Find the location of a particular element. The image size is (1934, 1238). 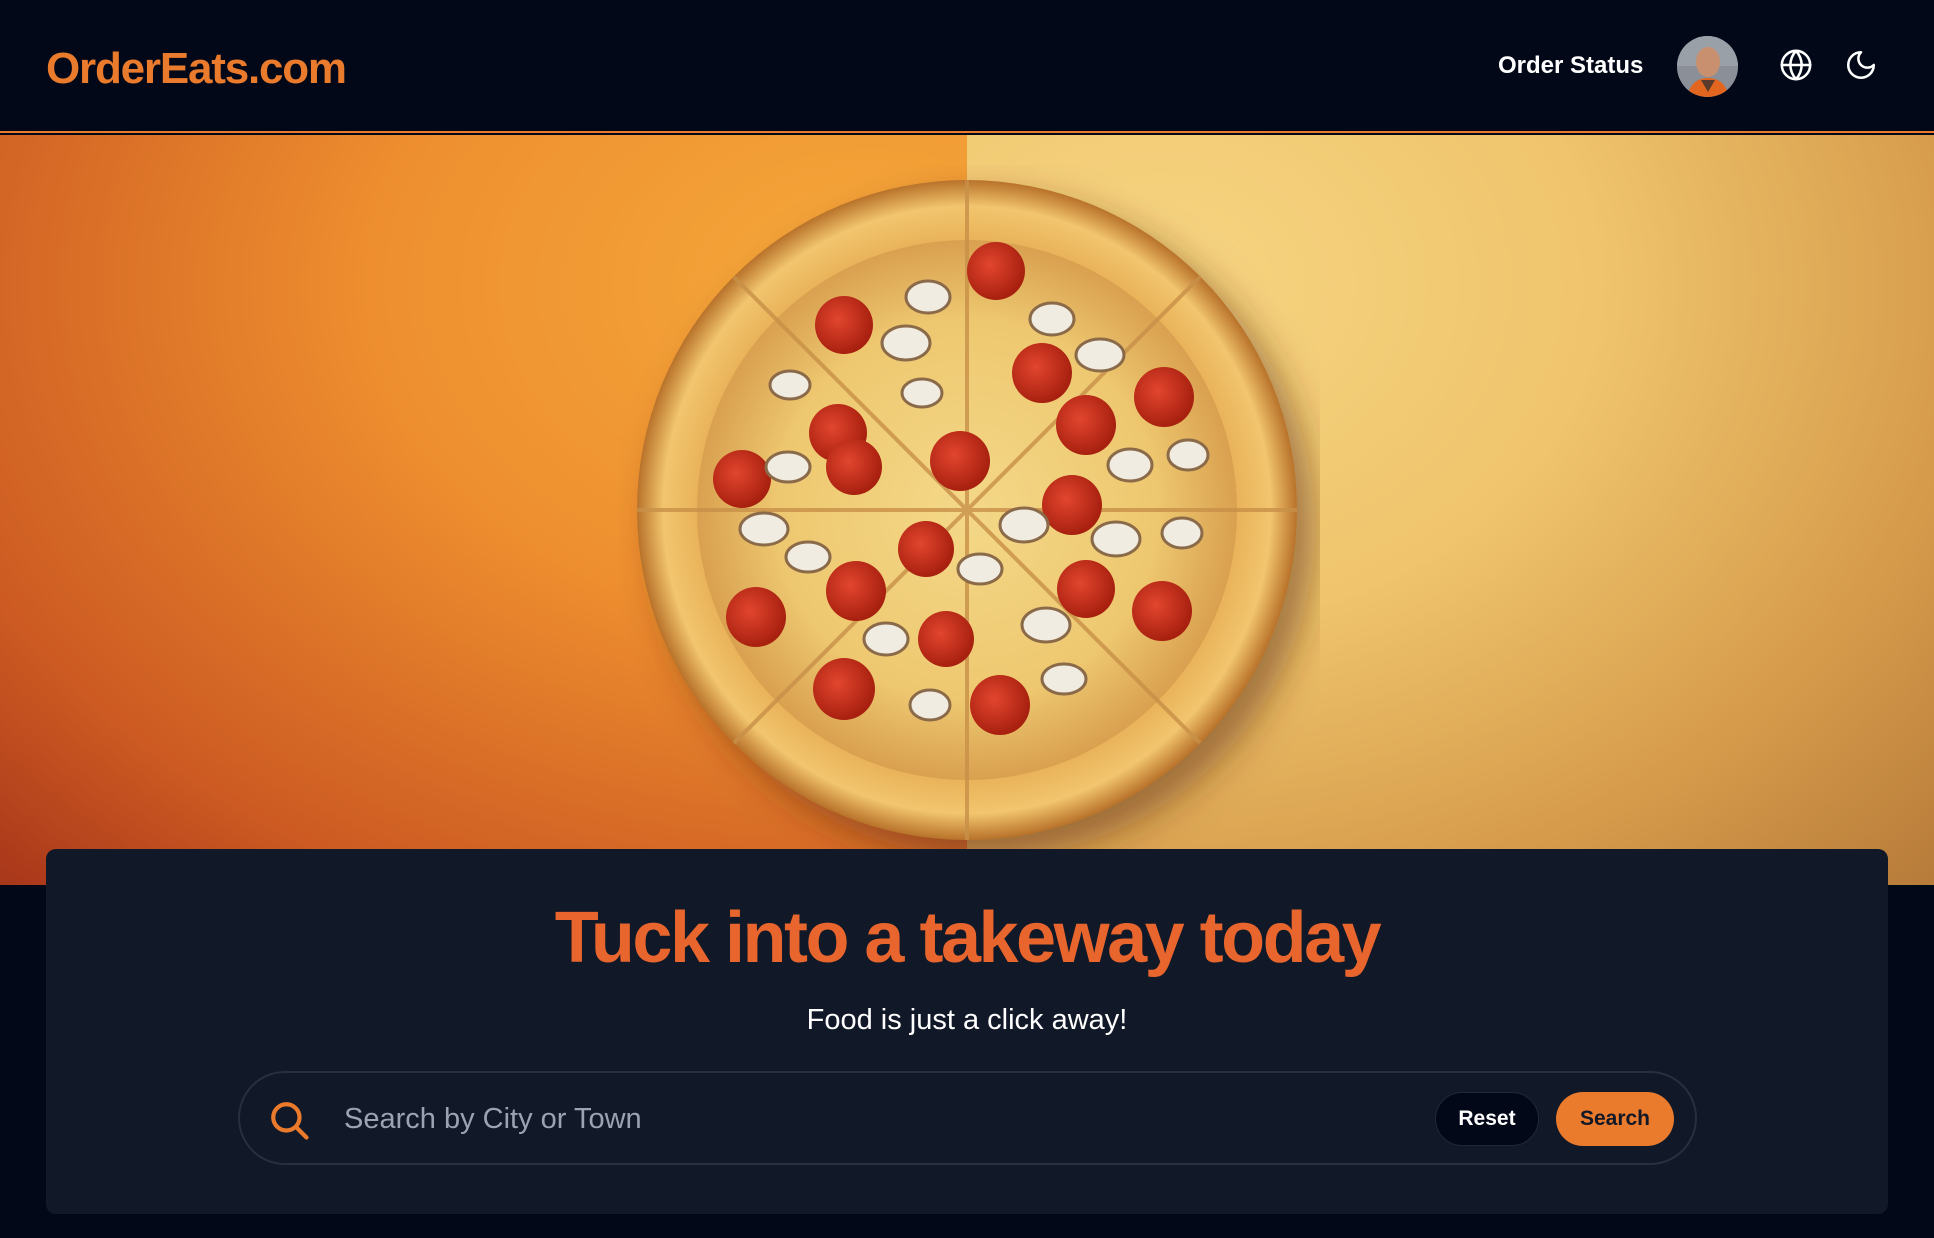

search-icon is located at coordinates (290, 1121).